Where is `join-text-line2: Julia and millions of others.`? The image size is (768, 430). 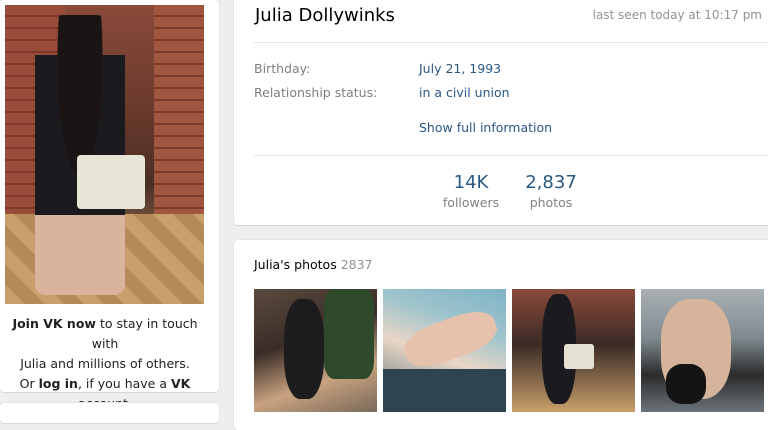 join-text-line2: Julia and millions of others. is located at coordinates (105, 363).